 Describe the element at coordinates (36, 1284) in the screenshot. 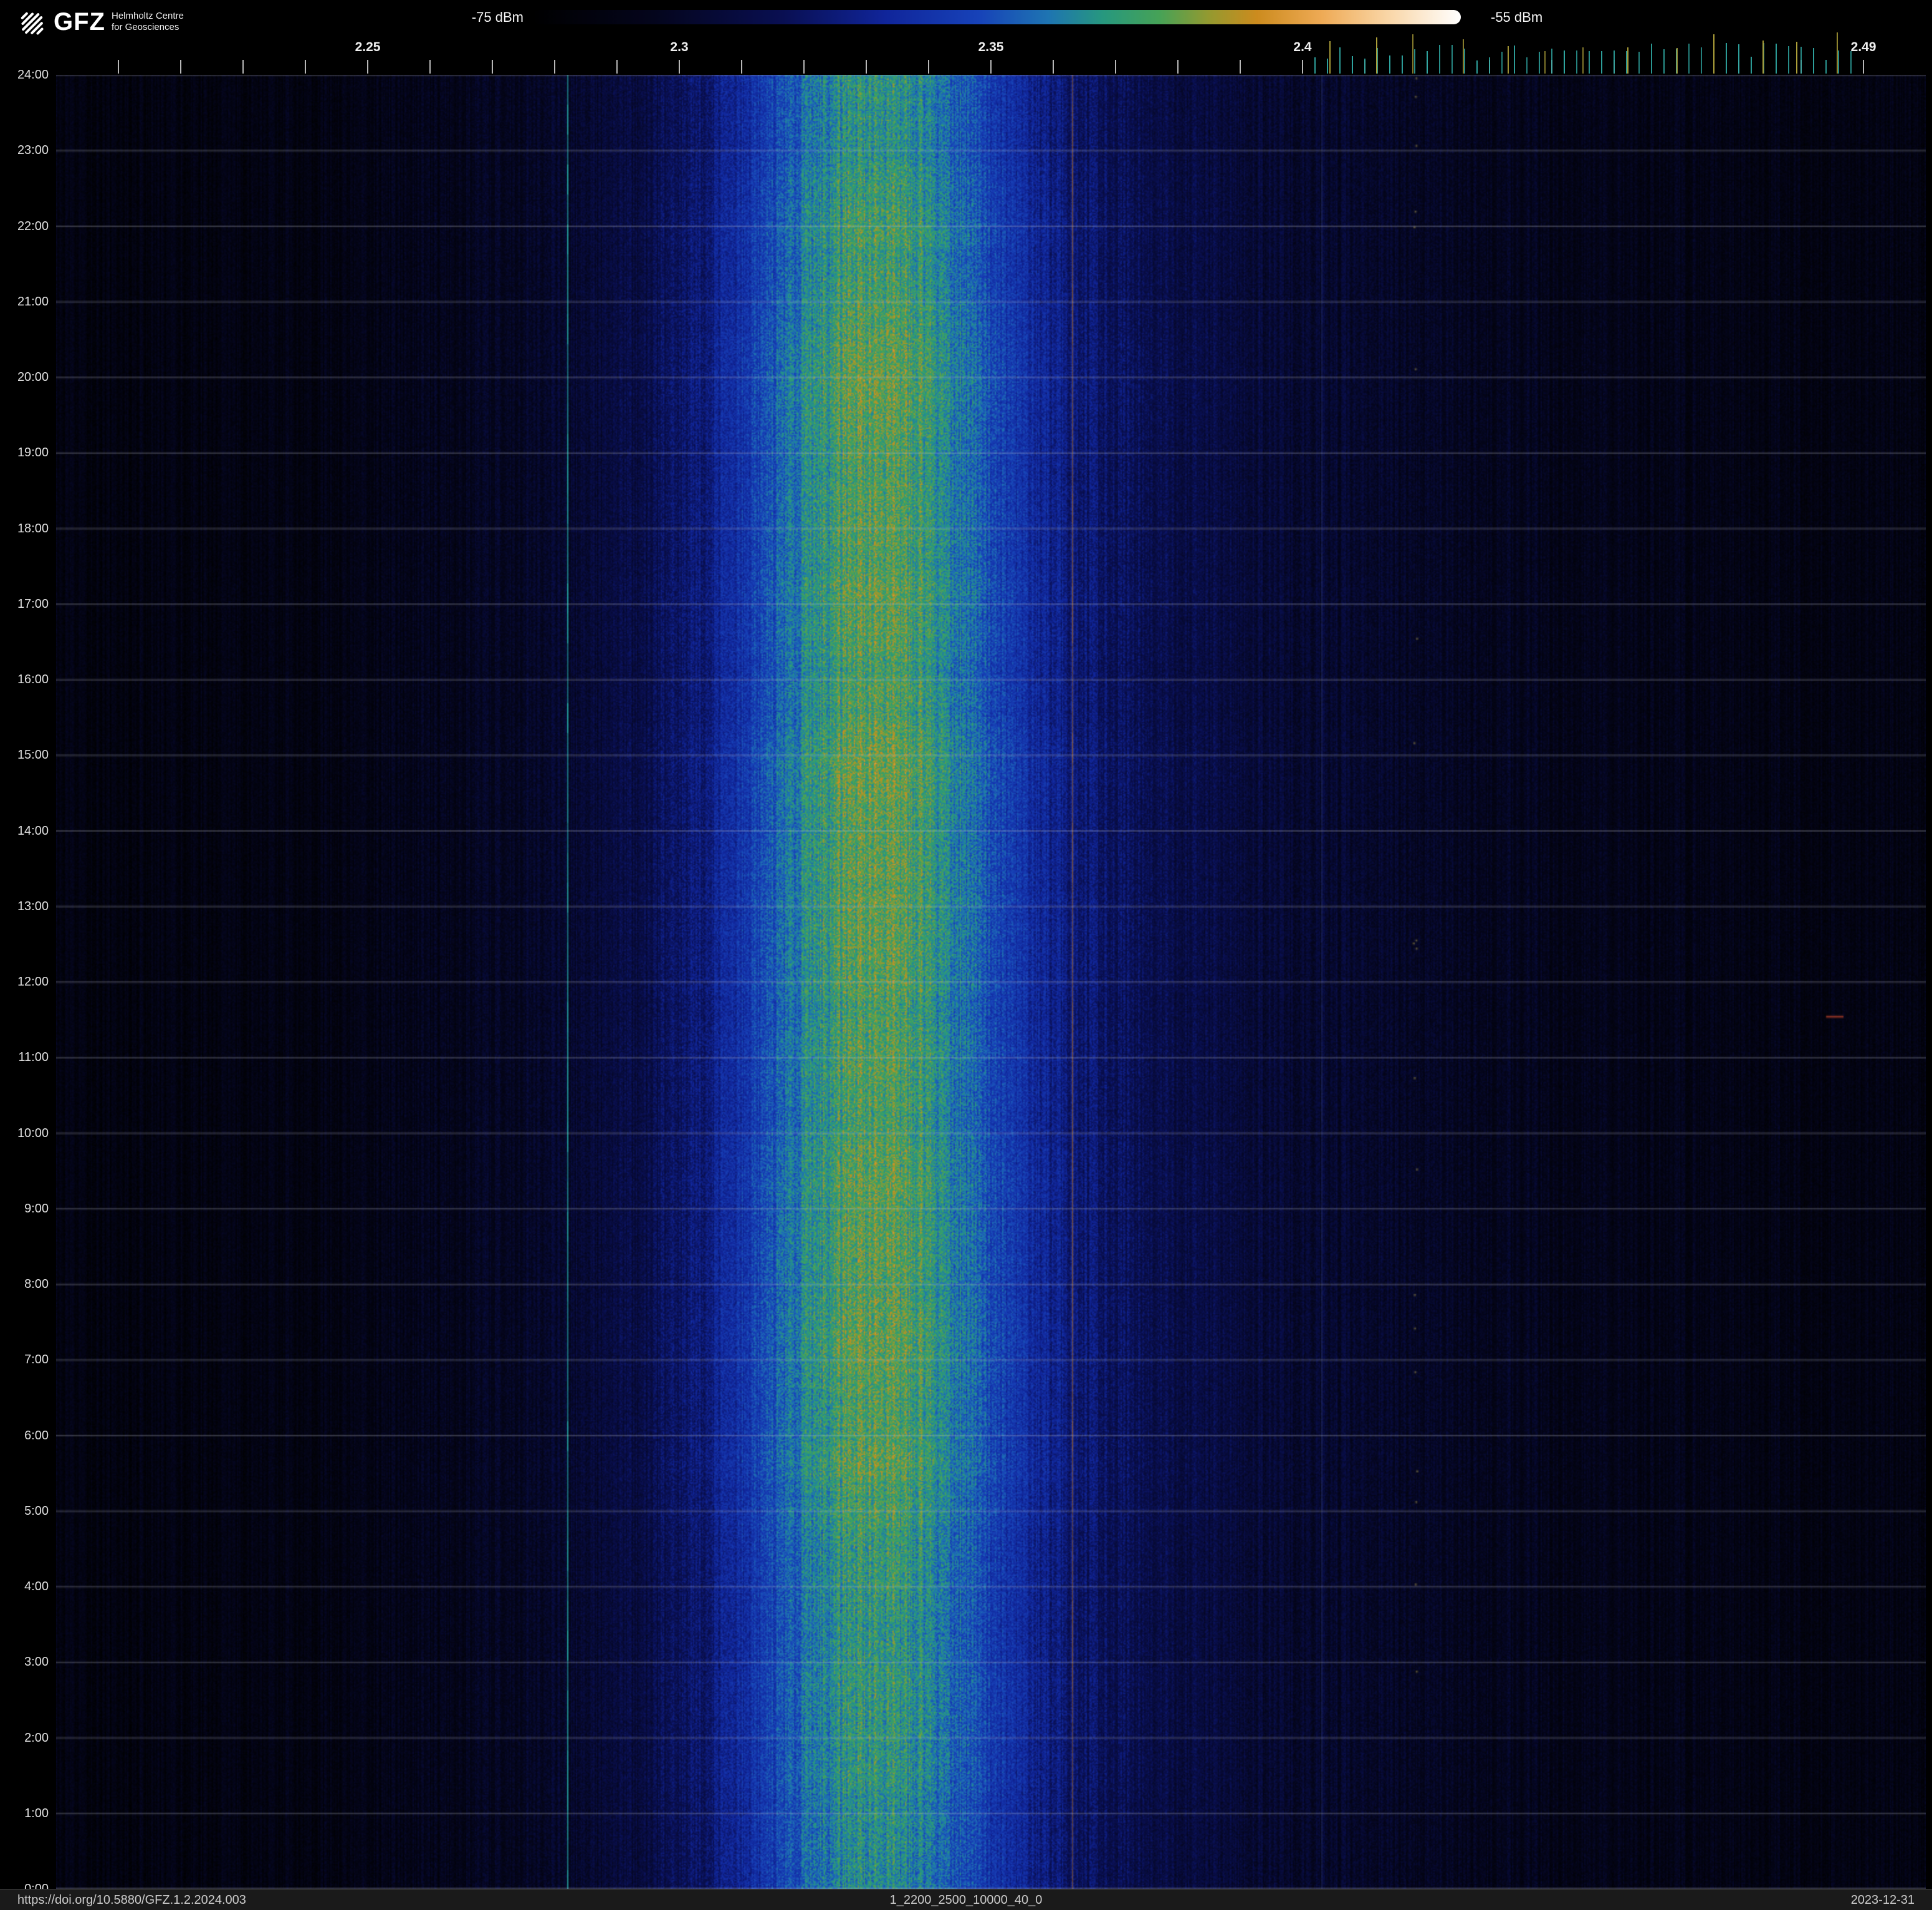

I see `time-tick-label: 8:00` at that location.